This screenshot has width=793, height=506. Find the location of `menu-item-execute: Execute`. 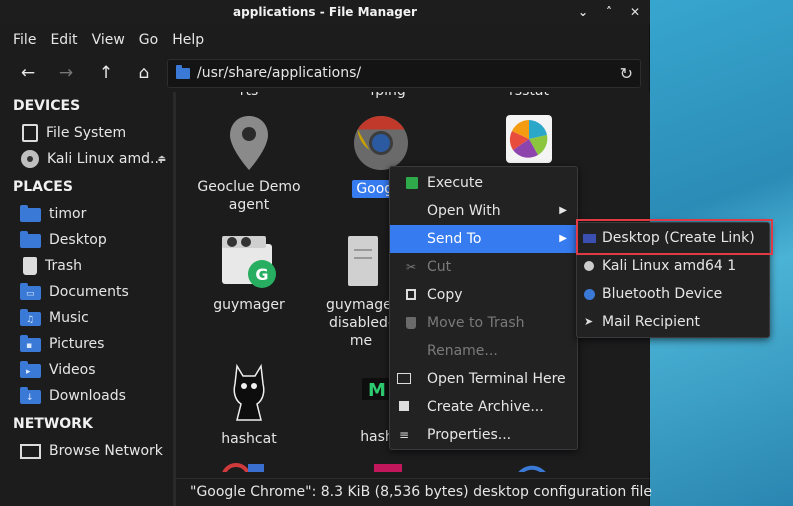

menu-item-execute: Execute is located at coordinates (483, 183).